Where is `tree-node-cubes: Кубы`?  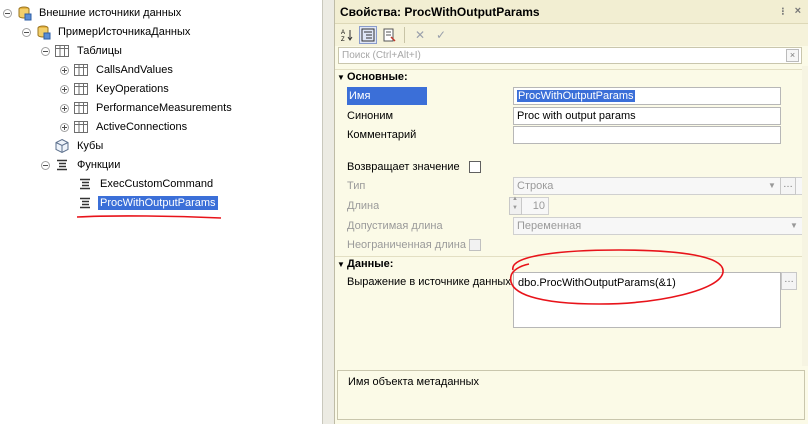 tree-node-cubes: Кубы is located at coordinates (79, 146).